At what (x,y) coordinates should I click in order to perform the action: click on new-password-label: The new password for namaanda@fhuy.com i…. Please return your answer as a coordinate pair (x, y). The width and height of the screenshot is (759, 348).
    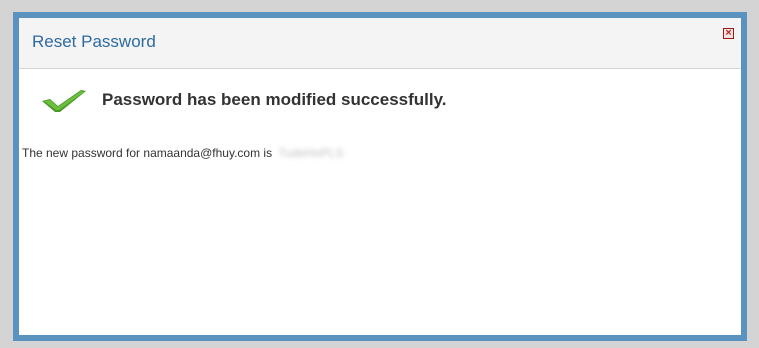
    Looking at the image, I should click on (147, 153).